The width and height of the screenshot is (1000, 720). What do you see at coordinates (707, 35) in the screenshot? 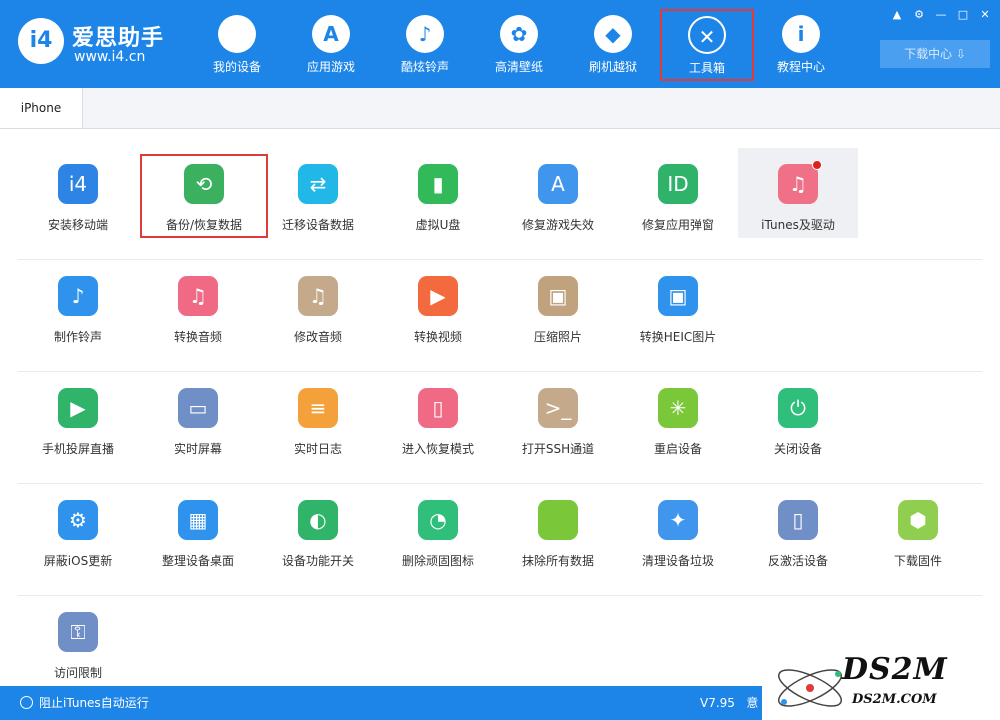
I see `tools-icon: ✕` at bounding box center [707, 35].